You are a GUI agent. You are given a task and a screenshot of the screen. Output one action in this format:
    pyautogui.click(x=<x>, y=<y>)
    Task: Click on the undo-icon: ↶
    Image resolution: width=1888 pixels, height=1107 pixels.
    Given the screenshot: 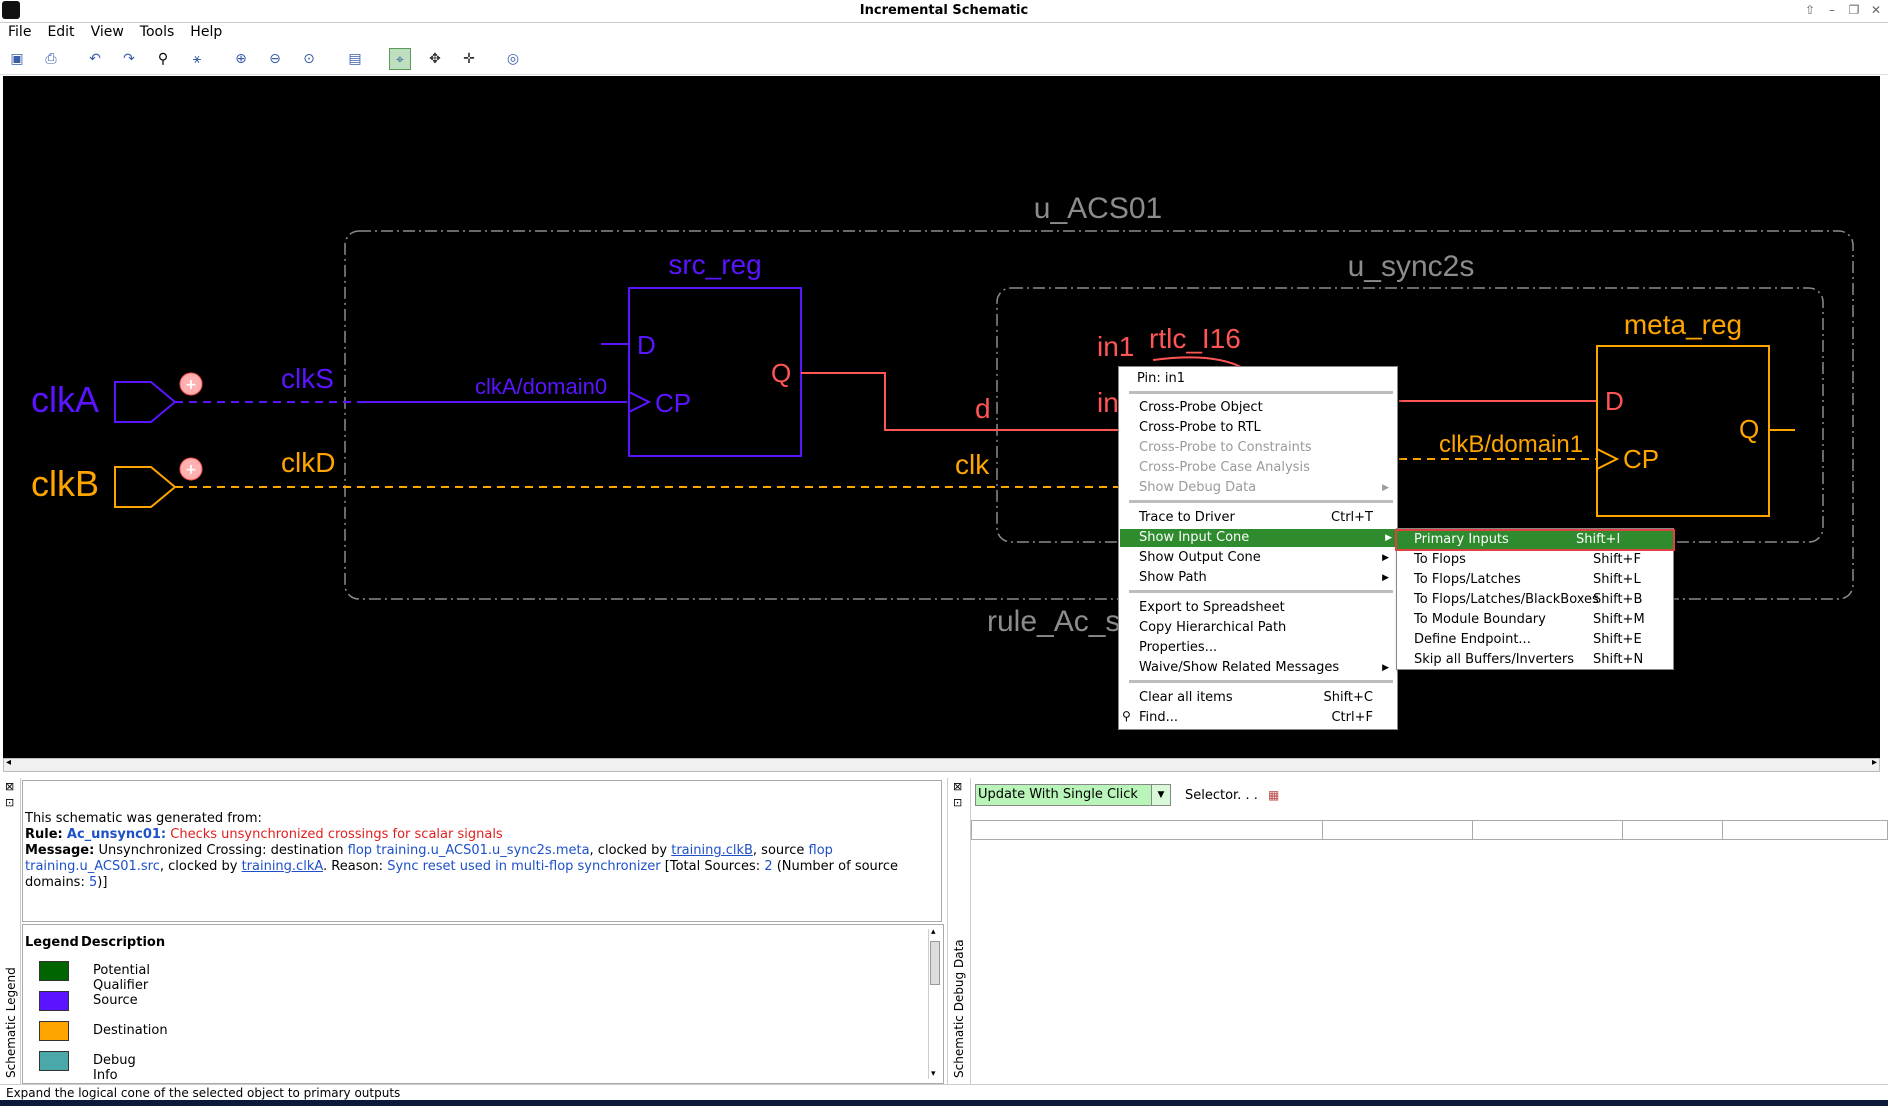 What is the action you would take?
    pyautogui.click(x=95, y=59)
    